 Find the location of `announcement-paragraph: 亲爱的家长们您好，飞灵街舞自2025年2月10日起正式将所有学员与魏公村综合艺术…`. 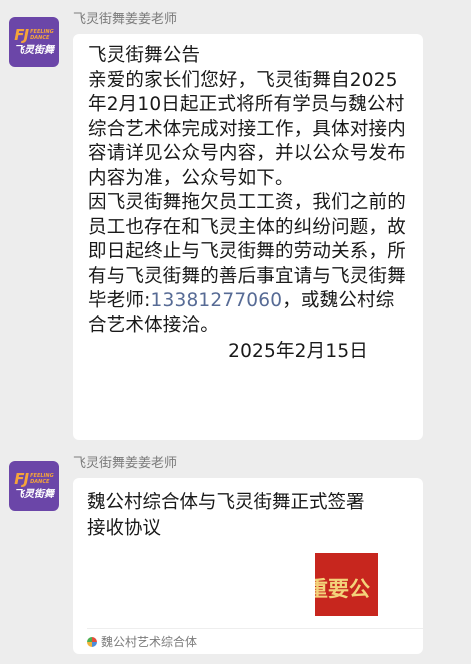

announcement-paragraph: 亲爱的家长们您好，飞灵街舞自2025年2月10日起正式将所有学员与魏公村综合艺术… is located at coordinates (247, 129).